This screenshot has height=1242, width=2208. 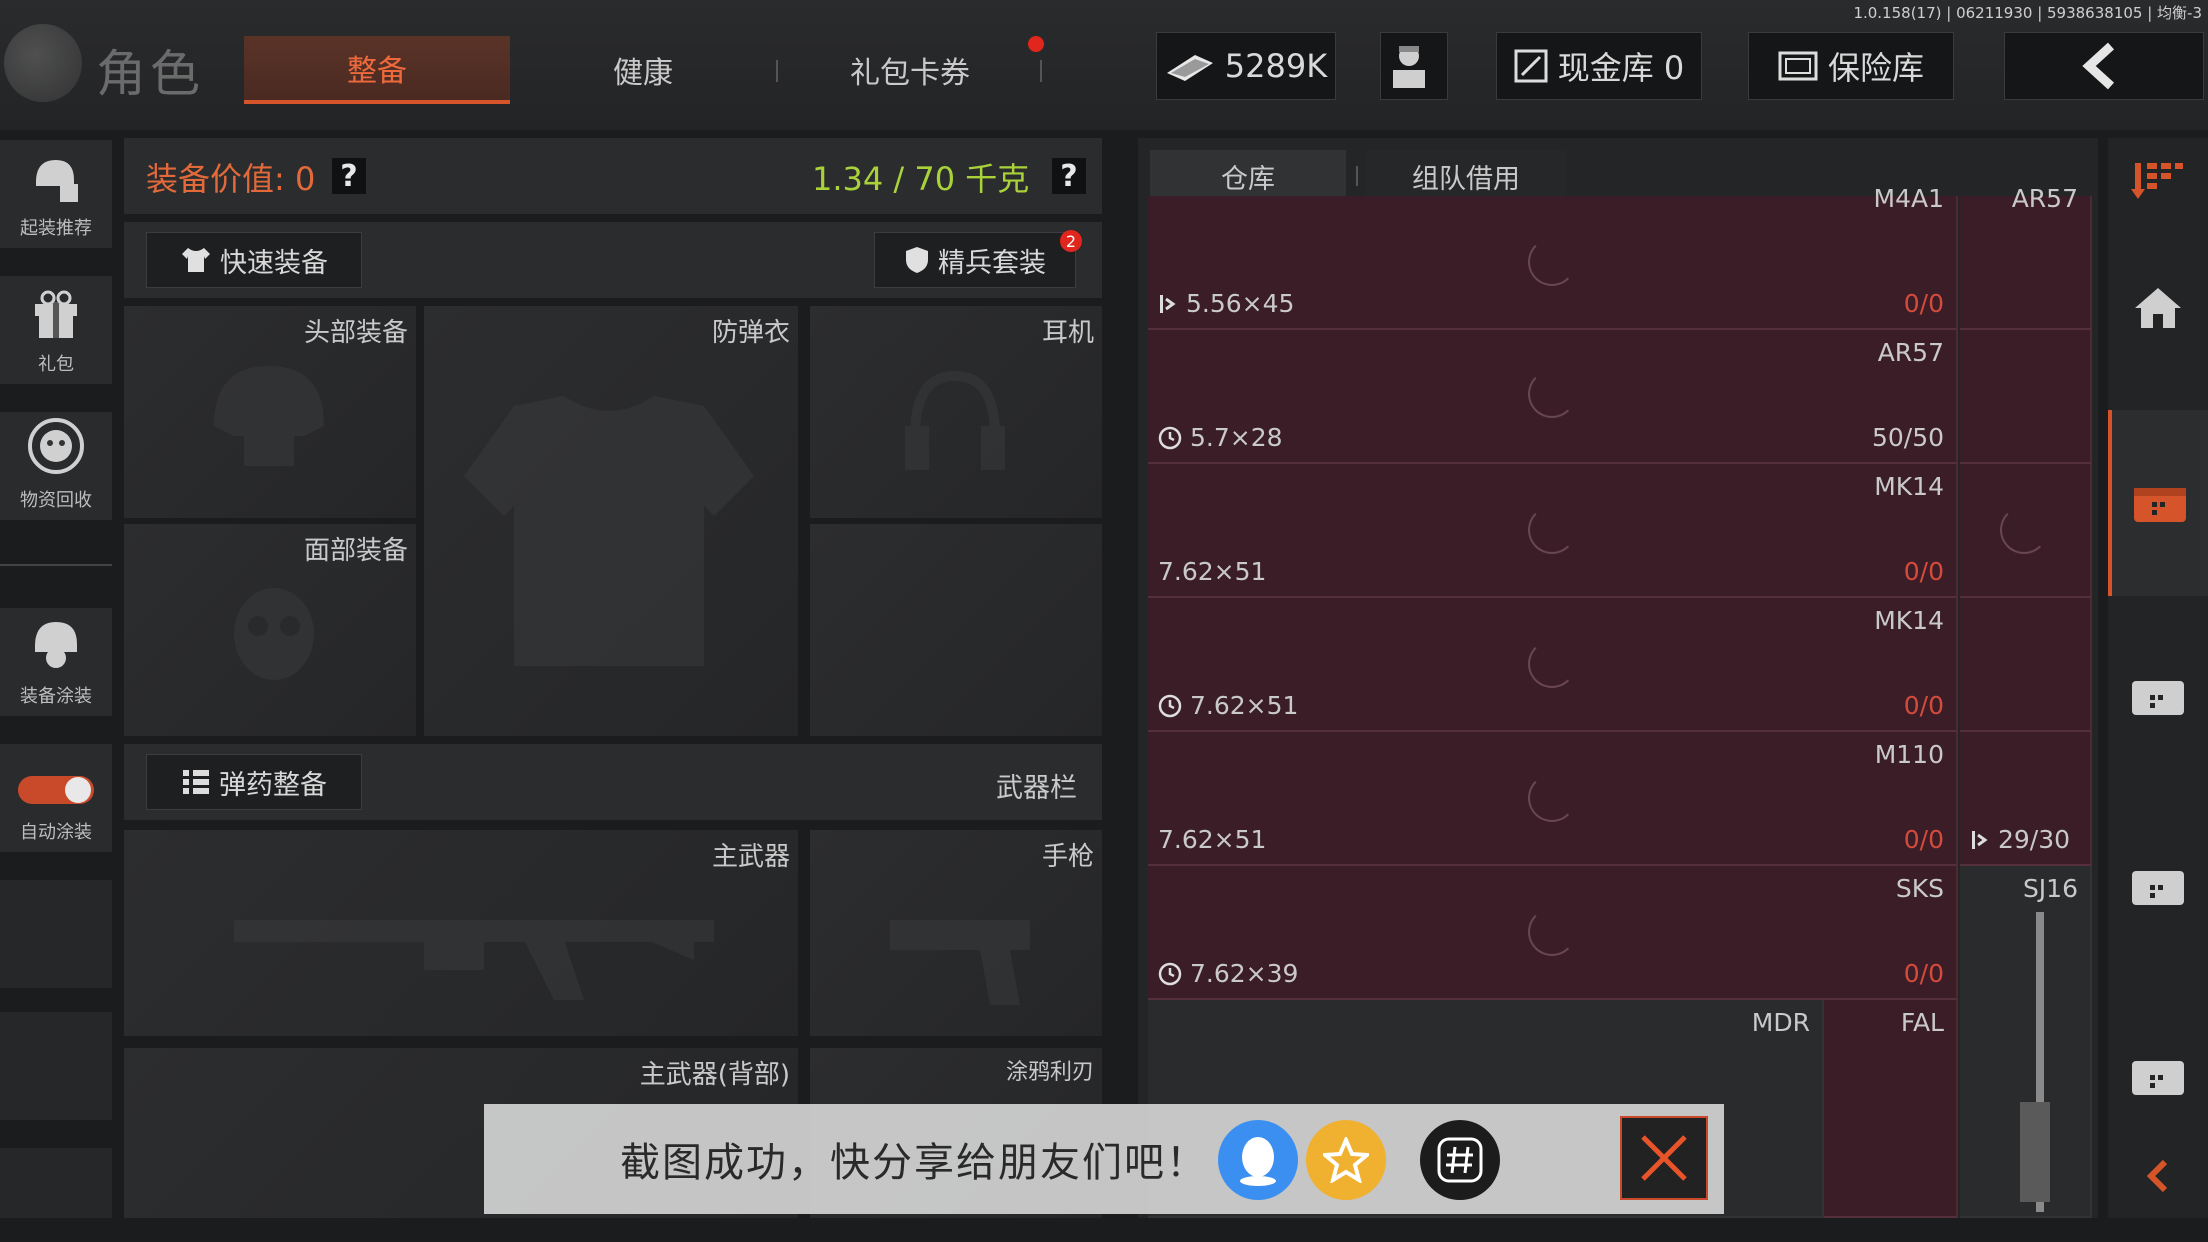 I want to click on caliber-text: 29/30, so click(x=2034, y=839).